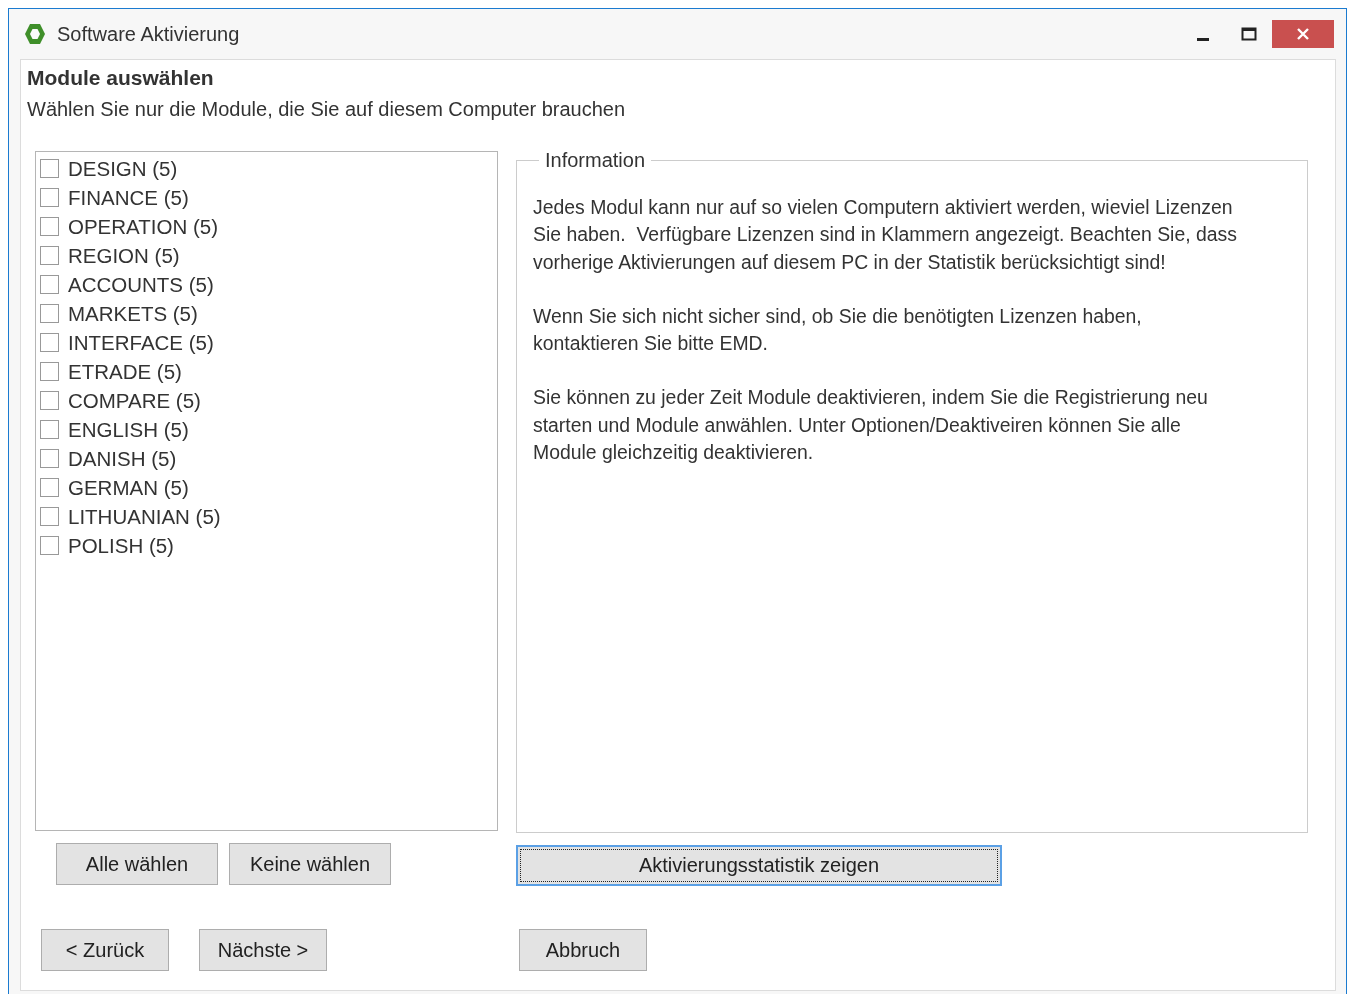 The image size is (1355, 994). Describe the element at coordinates (838, 330) in the screenshot. I see `info-paragraph: Wenn Sie sich nicht sicher sind, ob Sie die benötigten Lizenzen haben, kontaktieren Sie bitte EMD.` at that location.